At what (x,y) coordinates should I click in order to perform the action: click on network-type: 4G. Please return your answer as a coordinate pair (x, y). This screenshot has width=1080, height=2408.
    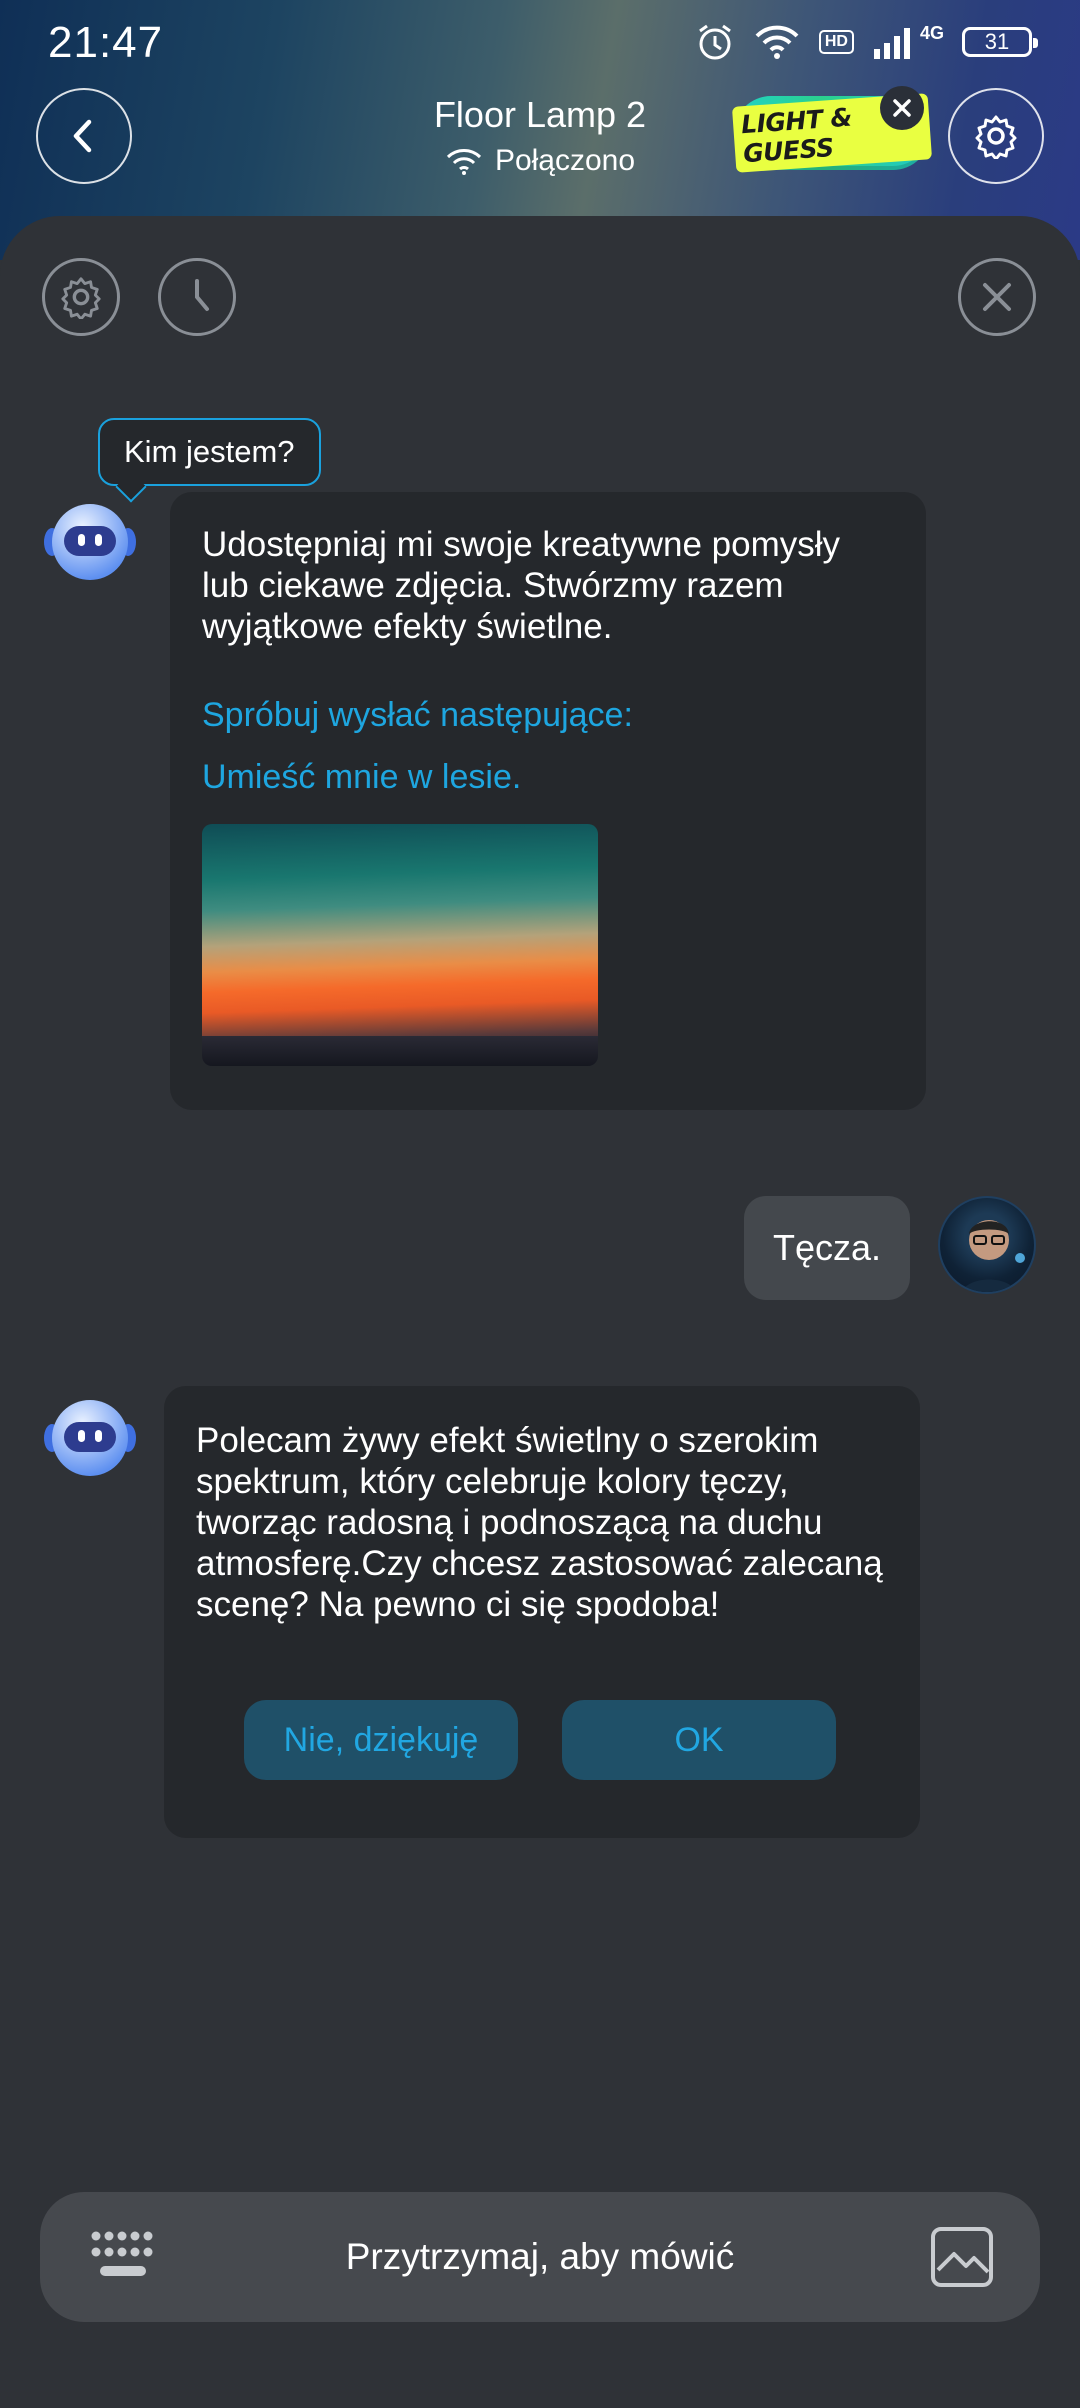
    Looking at the image, I should click on (931, 32).